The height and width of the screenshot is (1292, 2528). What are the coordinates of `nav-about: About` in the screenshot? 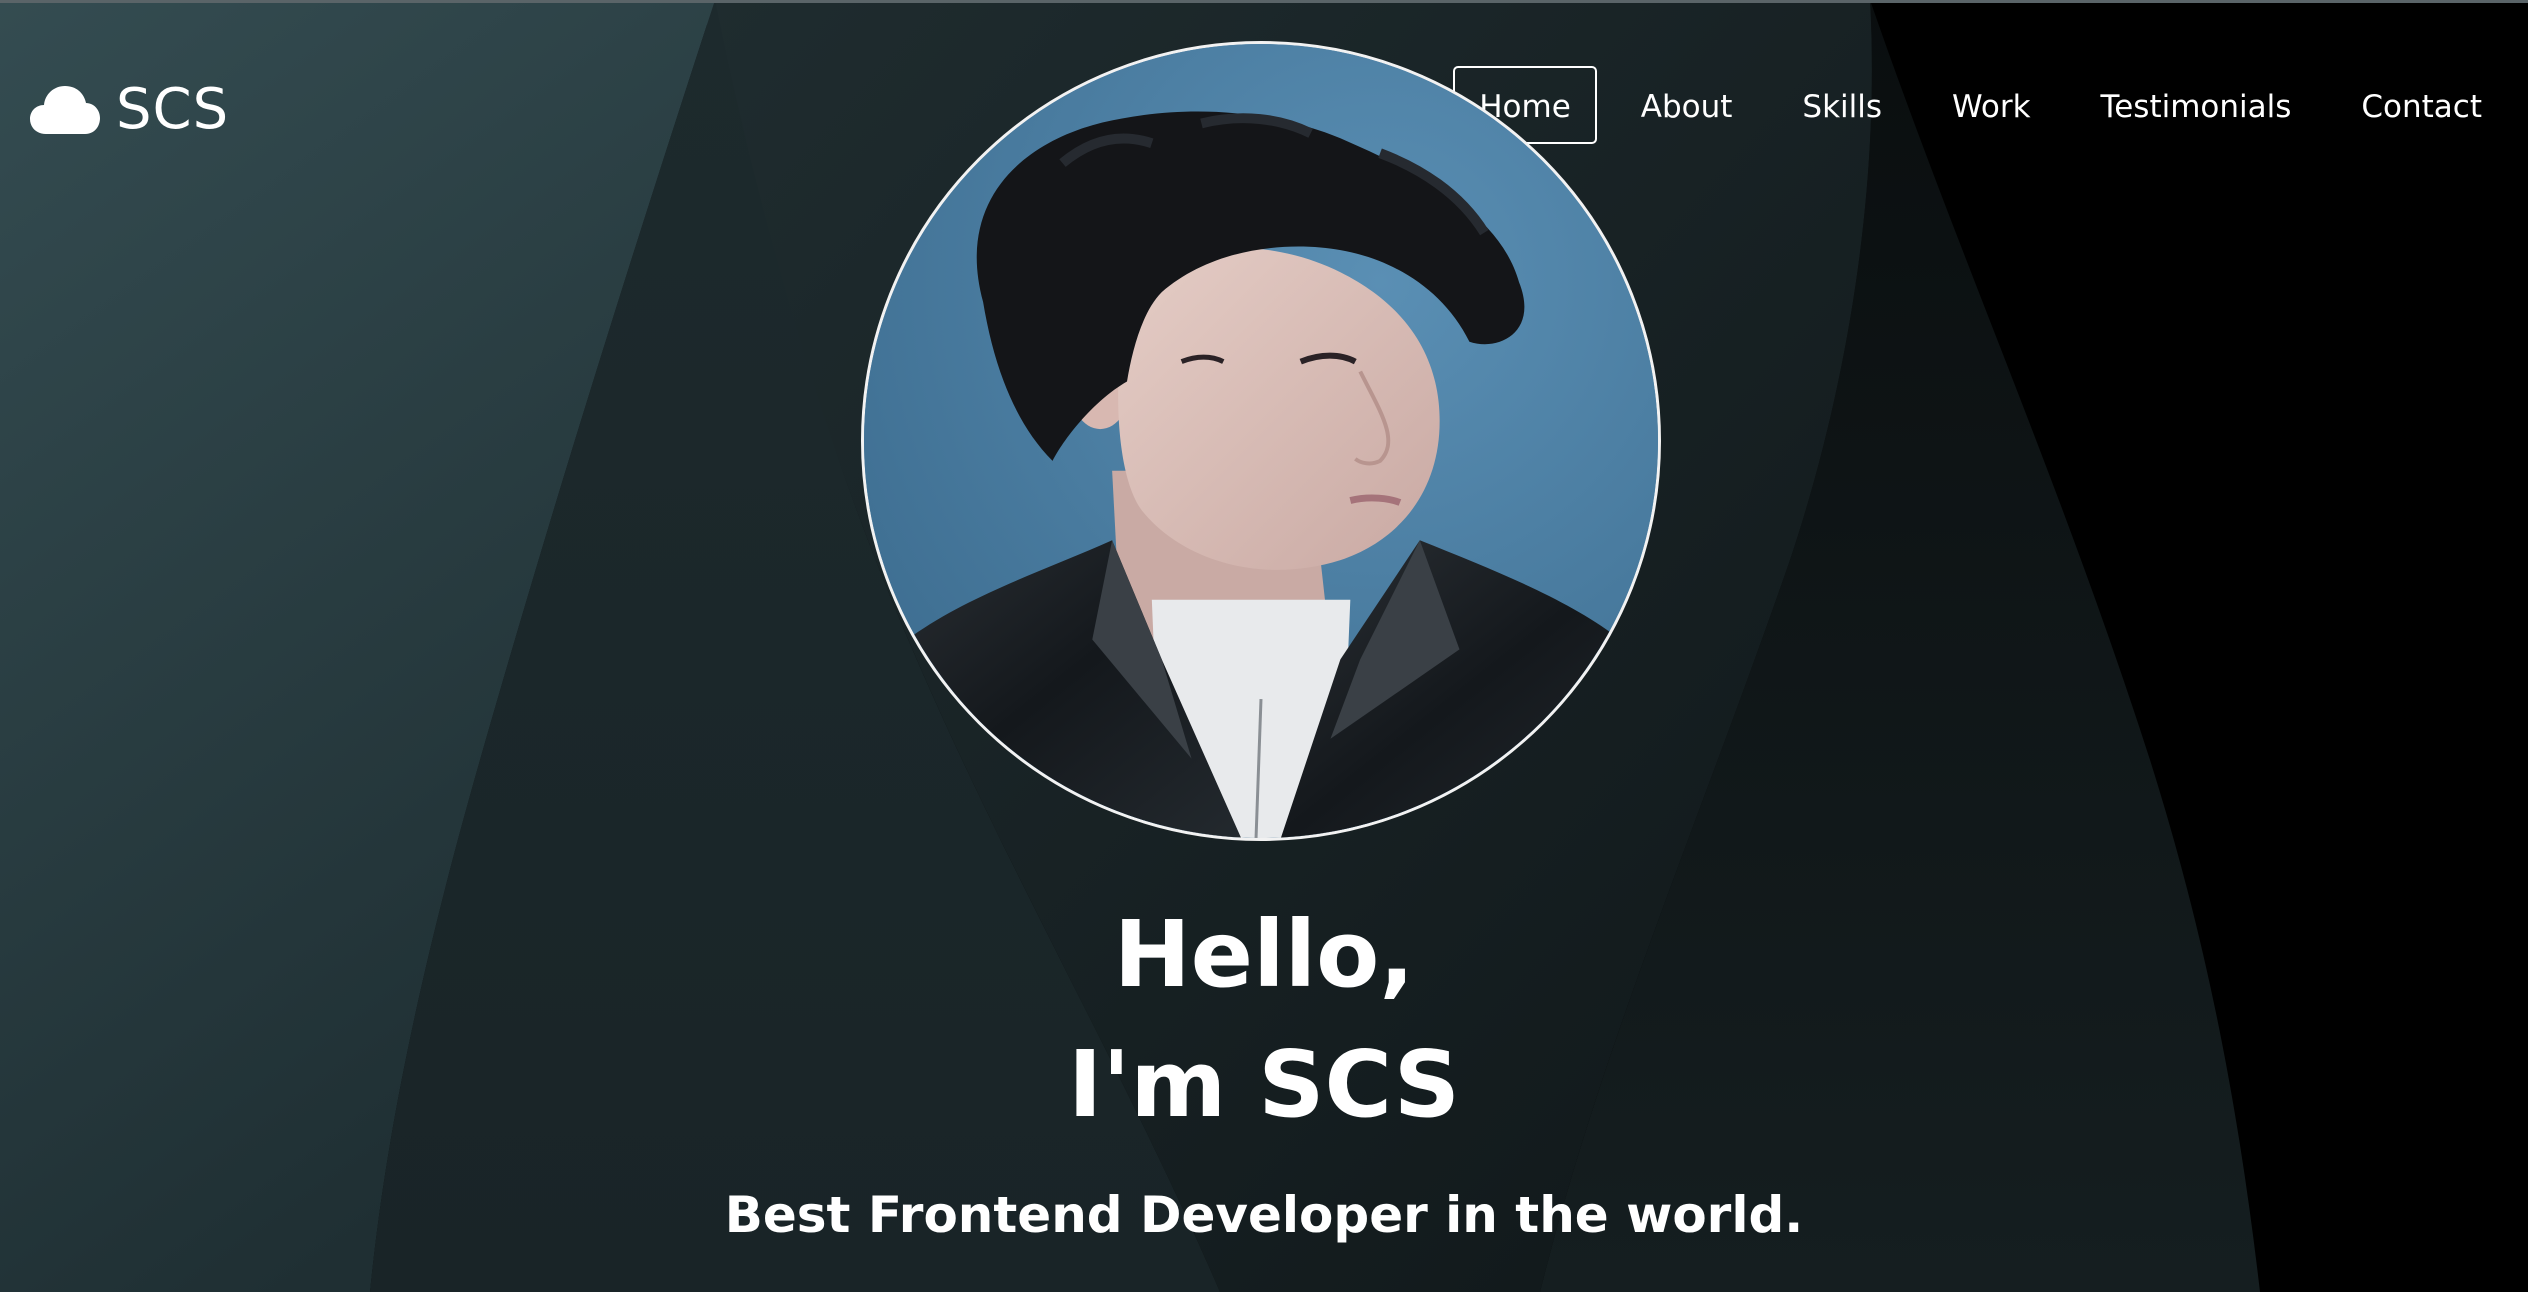 It's located at (1687, 105).